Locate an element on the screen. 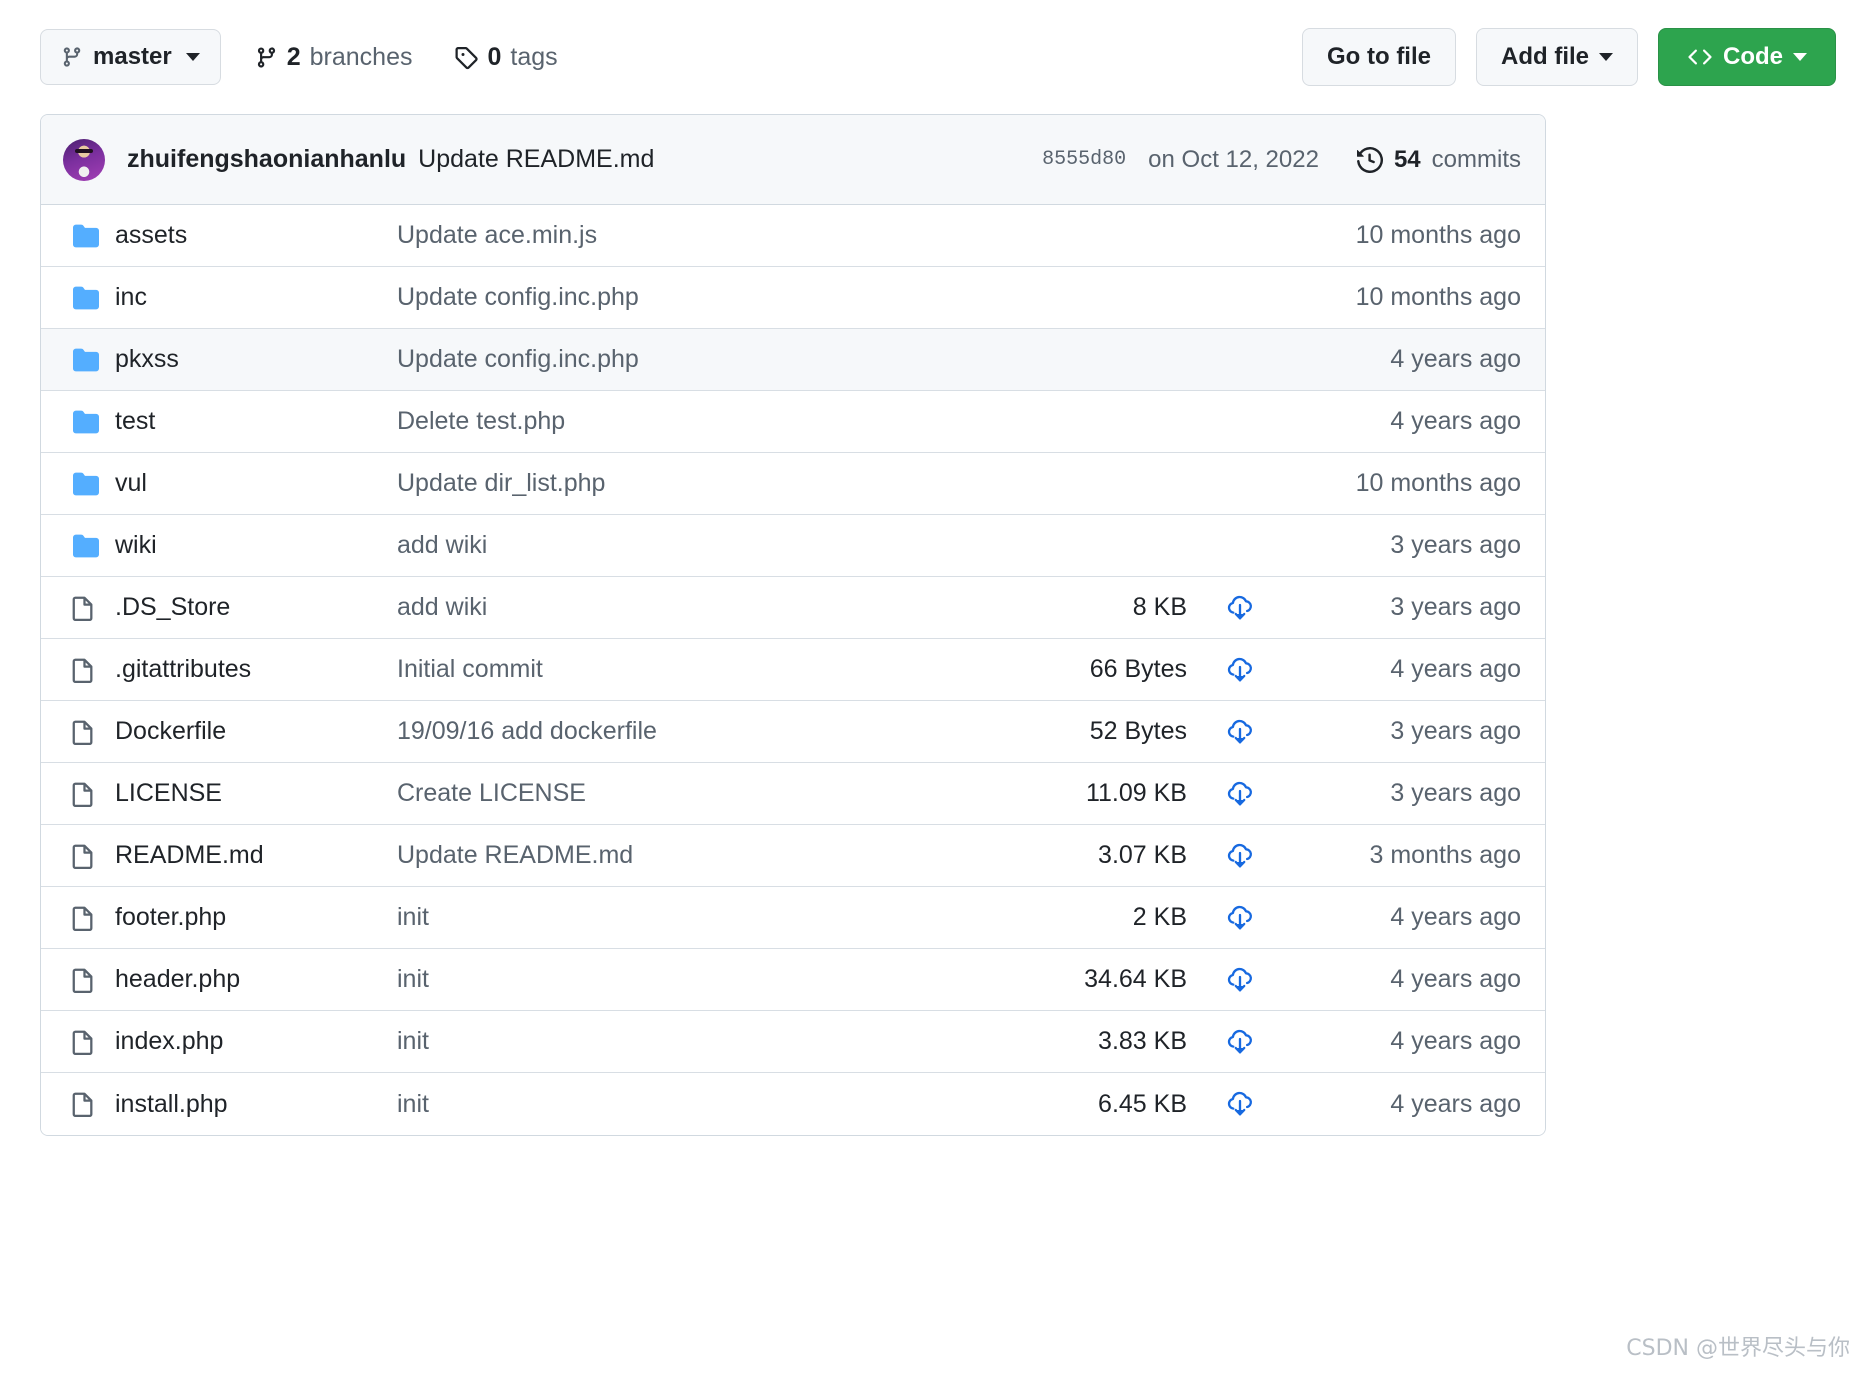 Image resolution: width=1876 pixels, height=1386 pixels. avatar is located at coordinates (84, 159).